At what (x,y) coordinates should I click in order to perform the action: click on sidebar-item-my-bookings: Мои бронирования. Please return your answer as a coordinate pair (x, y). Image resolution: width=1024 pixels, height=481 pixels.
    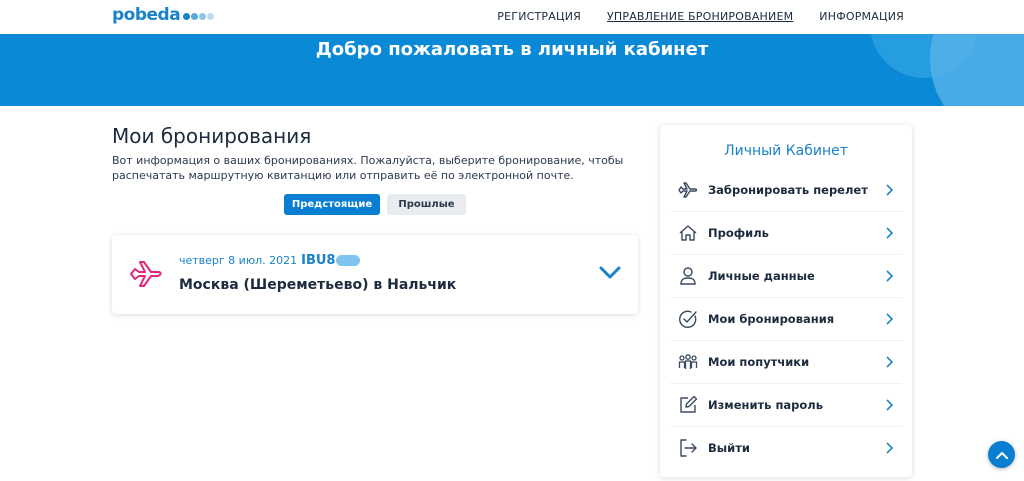
    Looking at the image, I should click on (786, 318).